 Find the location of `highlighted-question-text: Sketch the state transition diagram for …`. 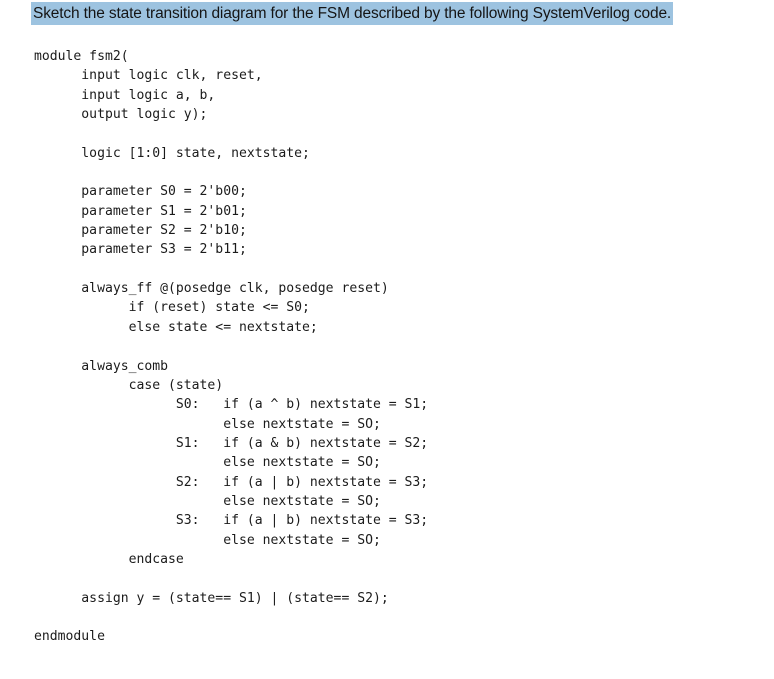

highlighted-question-text: Sketch the state transition diagram for … is located at coordinates (352, 13).